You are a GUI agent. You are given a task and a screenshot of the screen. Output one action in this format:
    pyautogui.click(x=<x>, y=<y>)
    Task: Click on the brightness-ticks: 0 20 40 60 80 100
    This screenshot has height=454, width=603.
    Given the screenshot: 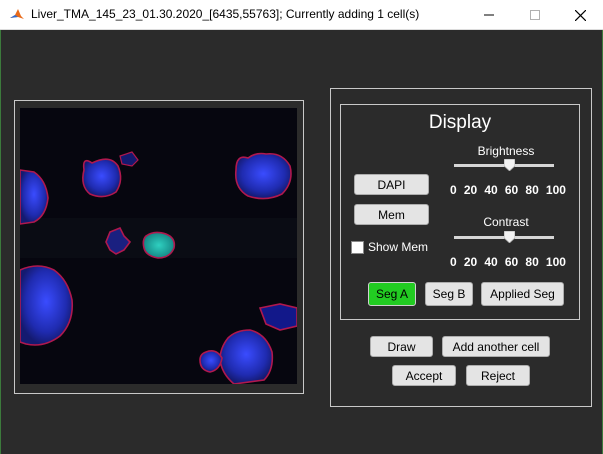 What is the action you would take?
    pyautogui.click(x=508, y=190)
    